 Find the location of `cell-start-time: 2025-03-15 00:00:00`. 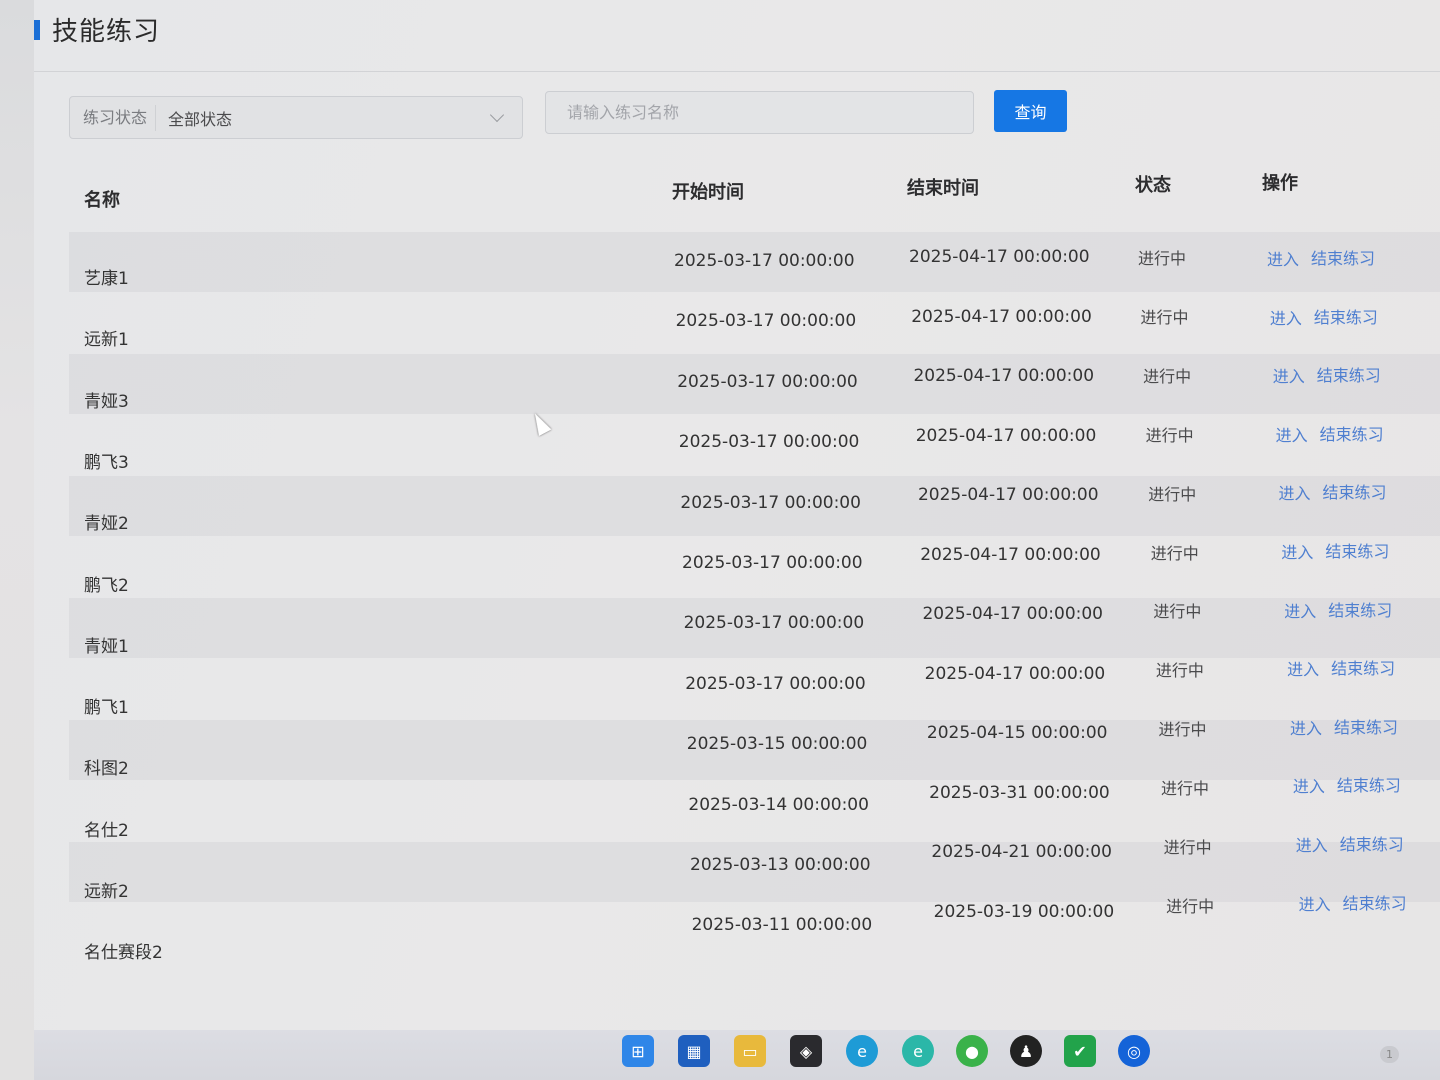

cell-start-time: 2025-03-15 00:00:00 is located at coordinates (777, 744).